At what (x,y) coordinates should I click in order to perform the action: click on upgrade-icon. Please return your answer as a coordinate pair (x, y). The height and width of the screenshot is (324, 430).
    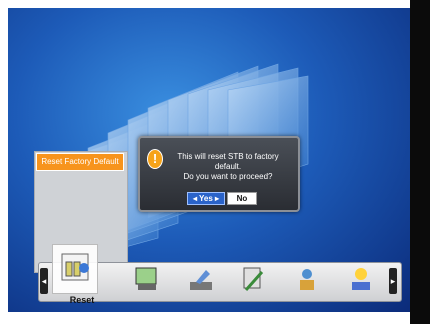
    Looking at the image, I should click on (361, 279).